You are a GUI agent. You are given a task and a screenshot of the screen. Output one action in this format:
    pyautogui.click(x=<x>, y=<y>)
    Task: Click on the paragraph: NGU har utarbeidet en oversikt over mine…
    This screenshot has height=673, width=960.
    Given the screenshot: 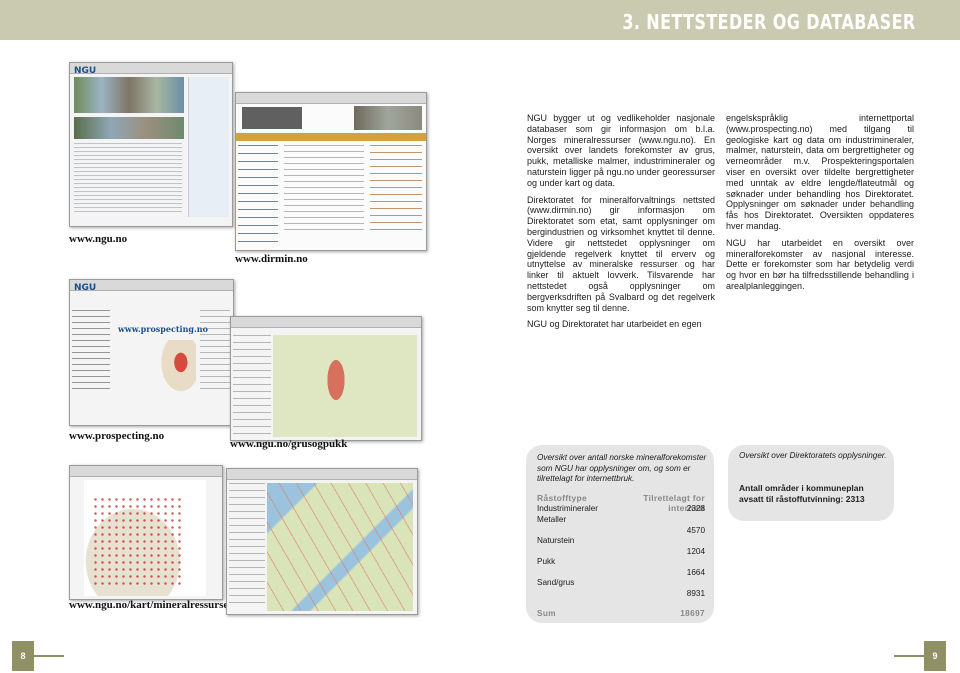 What is the action you would take?
    pyautogui.click(x=820, y=264)
    